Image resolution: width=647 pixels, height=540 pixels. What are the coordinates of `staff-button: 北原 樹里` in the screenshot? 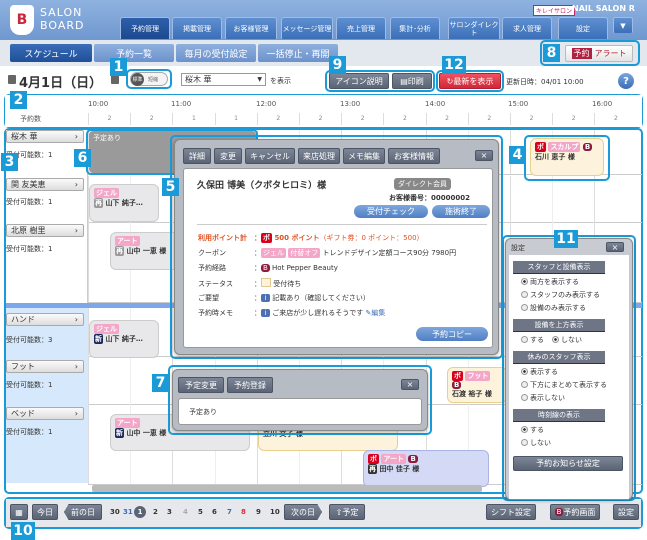 It's located at (45, 230).